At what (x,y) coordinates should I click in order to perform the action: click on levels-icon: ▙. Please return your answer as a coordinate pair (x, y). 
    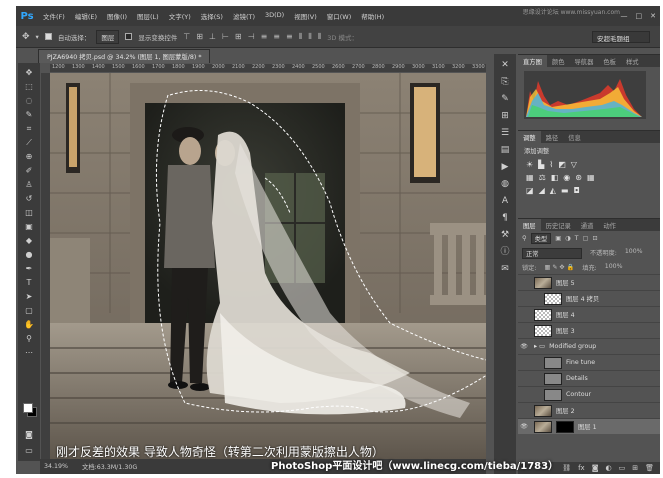
    Looking at the image, I should click on (541, 164).